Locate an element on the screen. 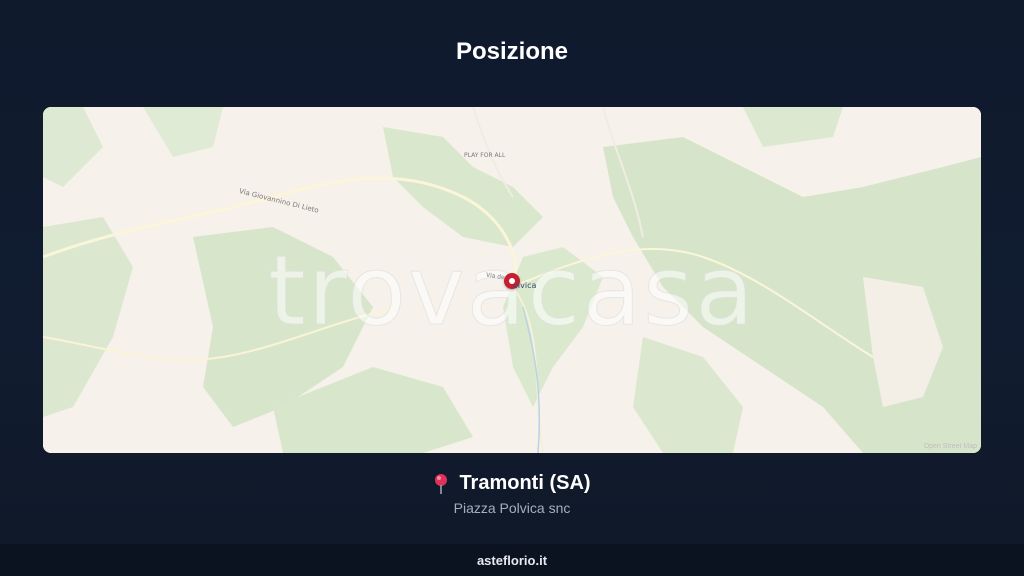 The width and height of the screenshot is (1024, 576). footer: asteflorio.it is located at coordinates (512, 560).